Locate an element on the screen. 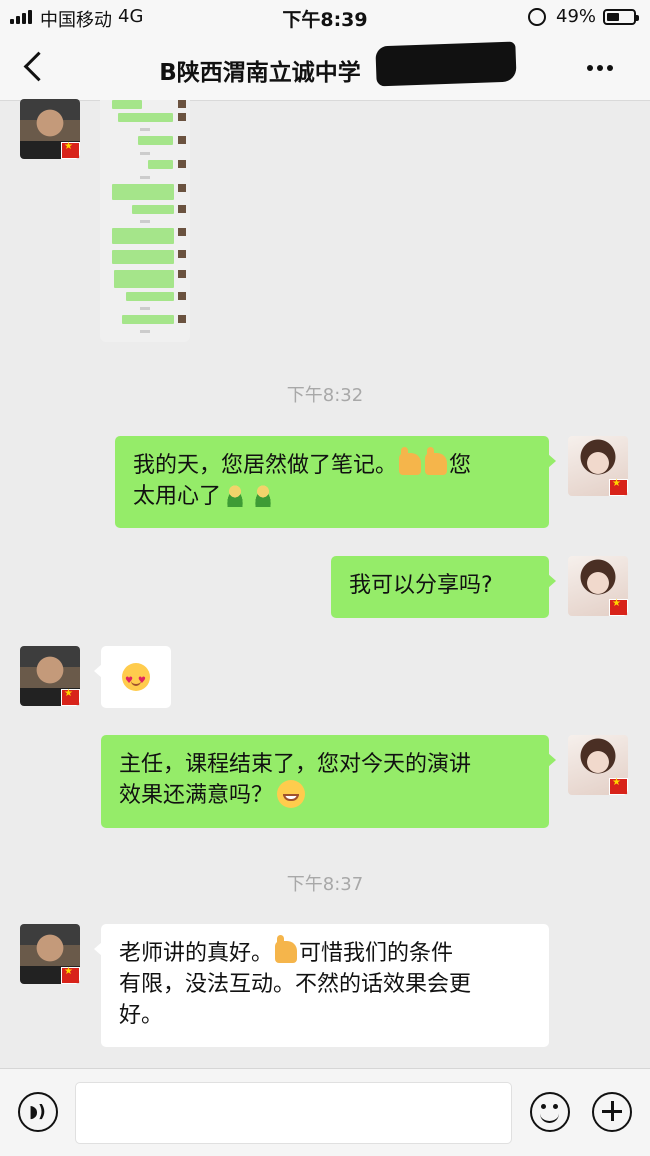 Image resolution: width=650 pixels, height=1156 pixels. plus-icon is located at coordinates (612, 1112).